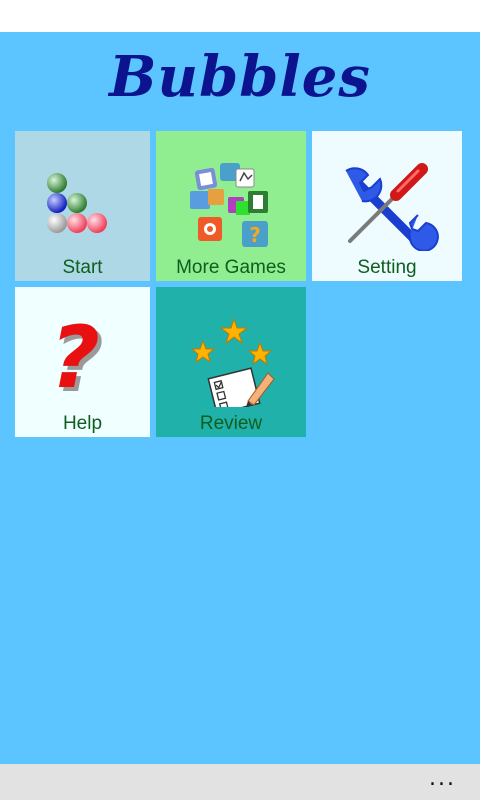  What do you see at coordinates (387, 267) in the screenshot?
I see `setting-tile-label: Setting` at bounding box center [387, 267].